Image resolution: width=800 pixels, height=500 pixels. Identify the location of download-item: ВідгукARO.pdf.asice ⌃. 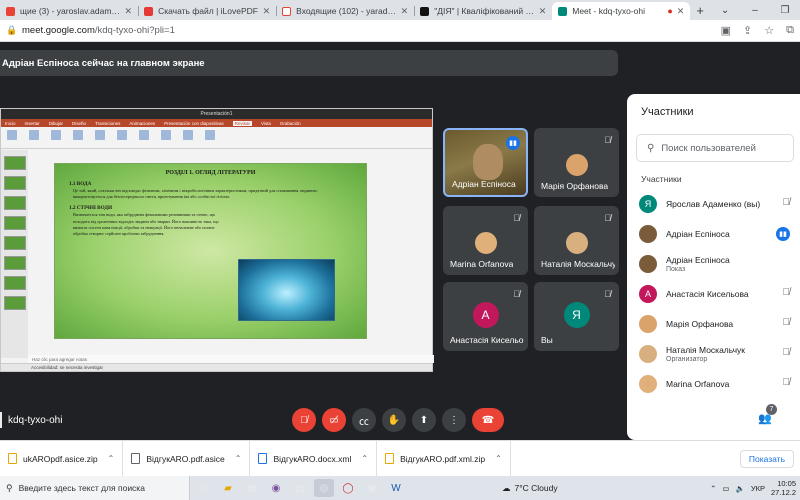
(187, 458).